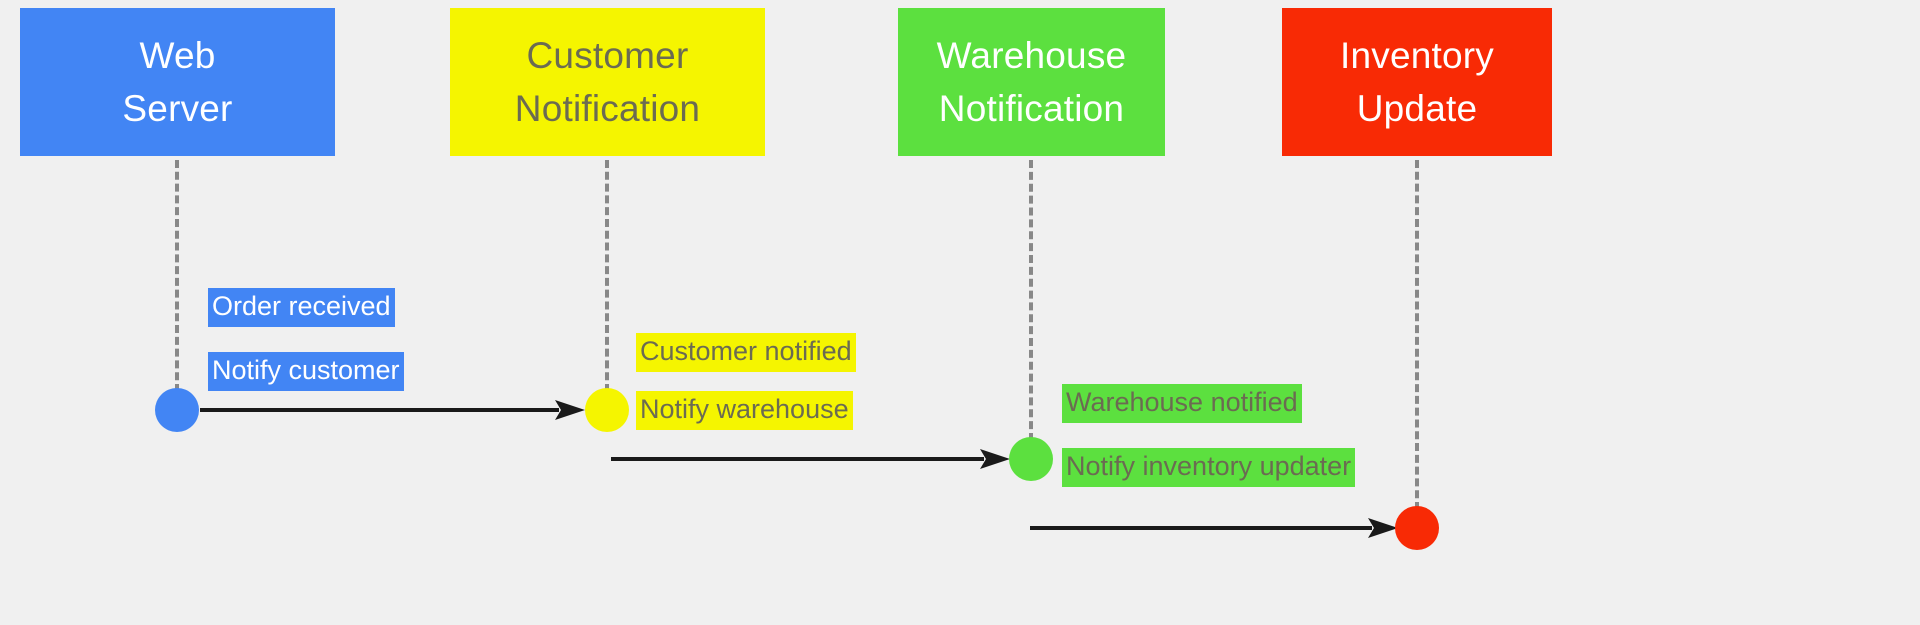 The image size is (1920, 625). I want to click on message-label-above-customer-notified: Customer notified, so click(746, 352).